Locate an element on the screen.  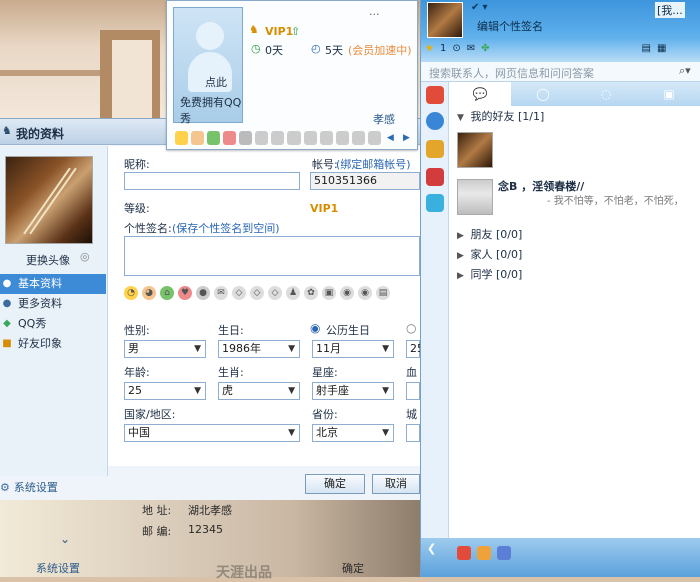
qzone-icon: ⊙ is located at coordinates (456, 48).